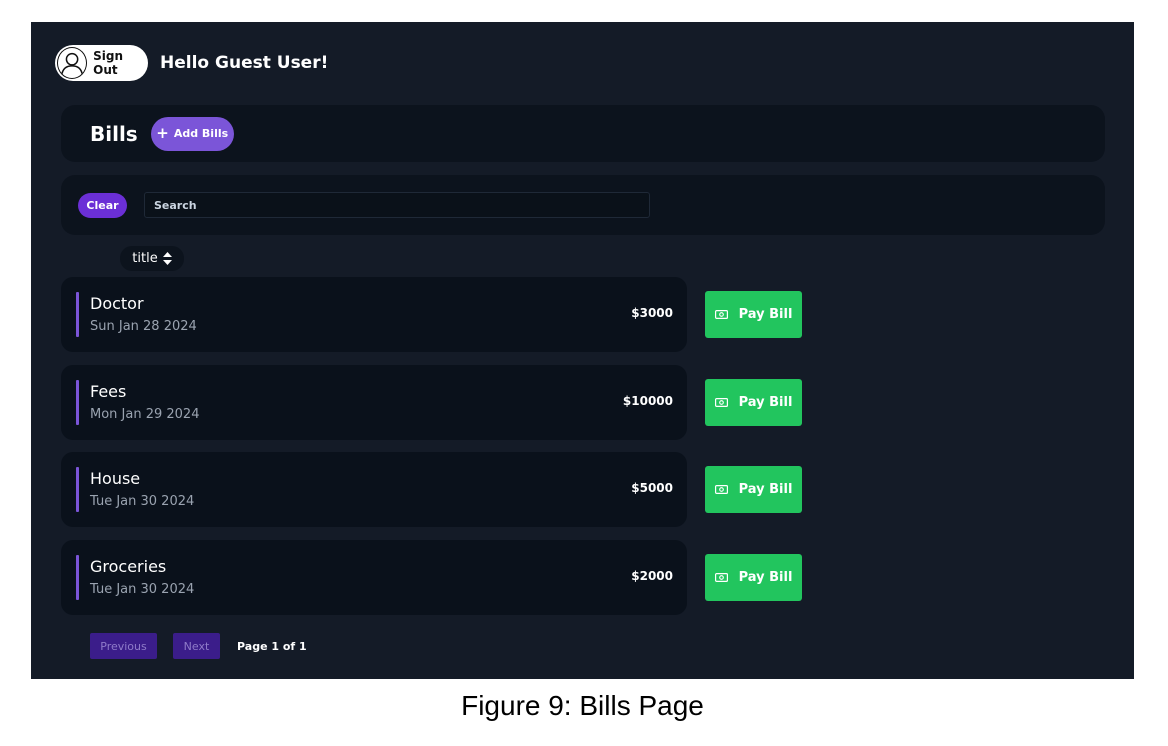  I want to click on bill-title: Doctor, so click(117, 303).